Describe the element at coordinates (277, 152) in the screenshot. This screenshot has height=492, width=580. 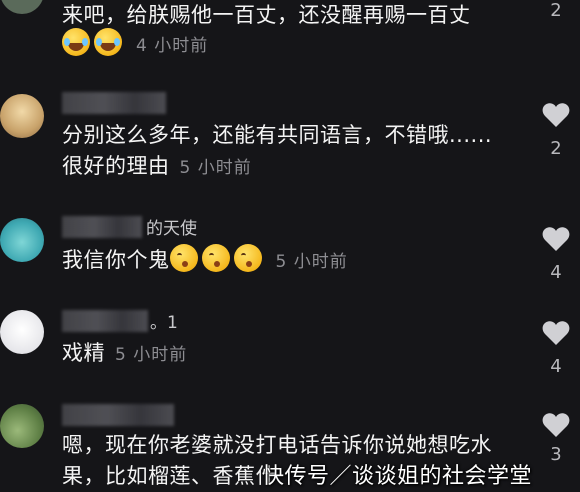
I see `comment-text: 分别这么多年，还能有共同语言，不错哦...... 很好的理由 5 小时前` at that location.